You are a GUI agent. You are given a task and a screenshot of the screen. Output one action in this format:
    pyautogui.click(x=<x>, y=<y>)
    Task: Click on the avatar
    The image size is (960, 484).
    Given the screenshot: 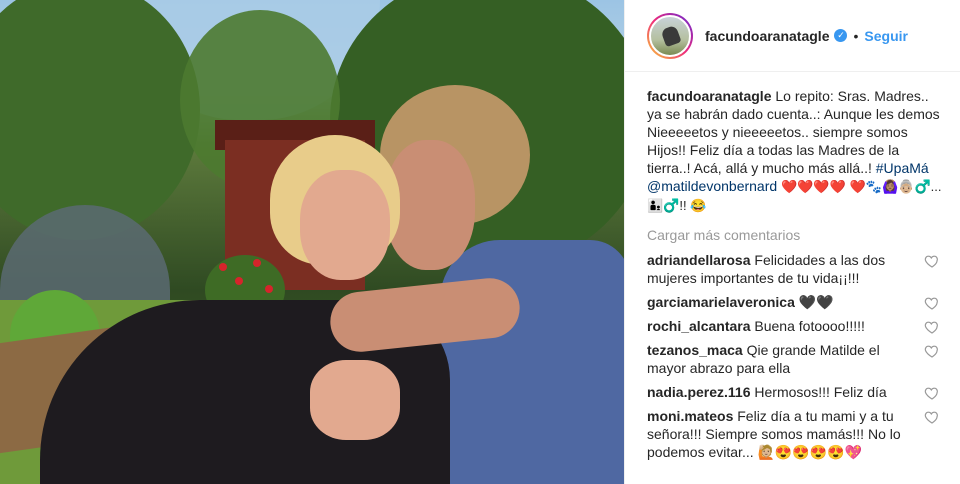 What is the action you would take?
    pyautogui.click(x=670, y=35)
    